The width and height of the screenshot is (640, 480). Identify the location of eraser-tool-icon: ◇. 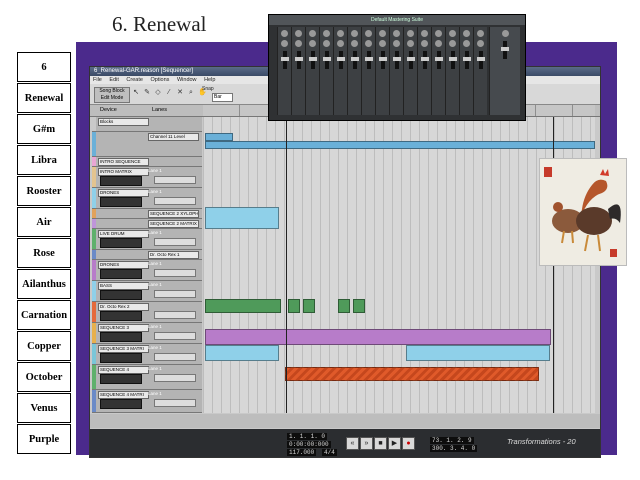
(158, 93).